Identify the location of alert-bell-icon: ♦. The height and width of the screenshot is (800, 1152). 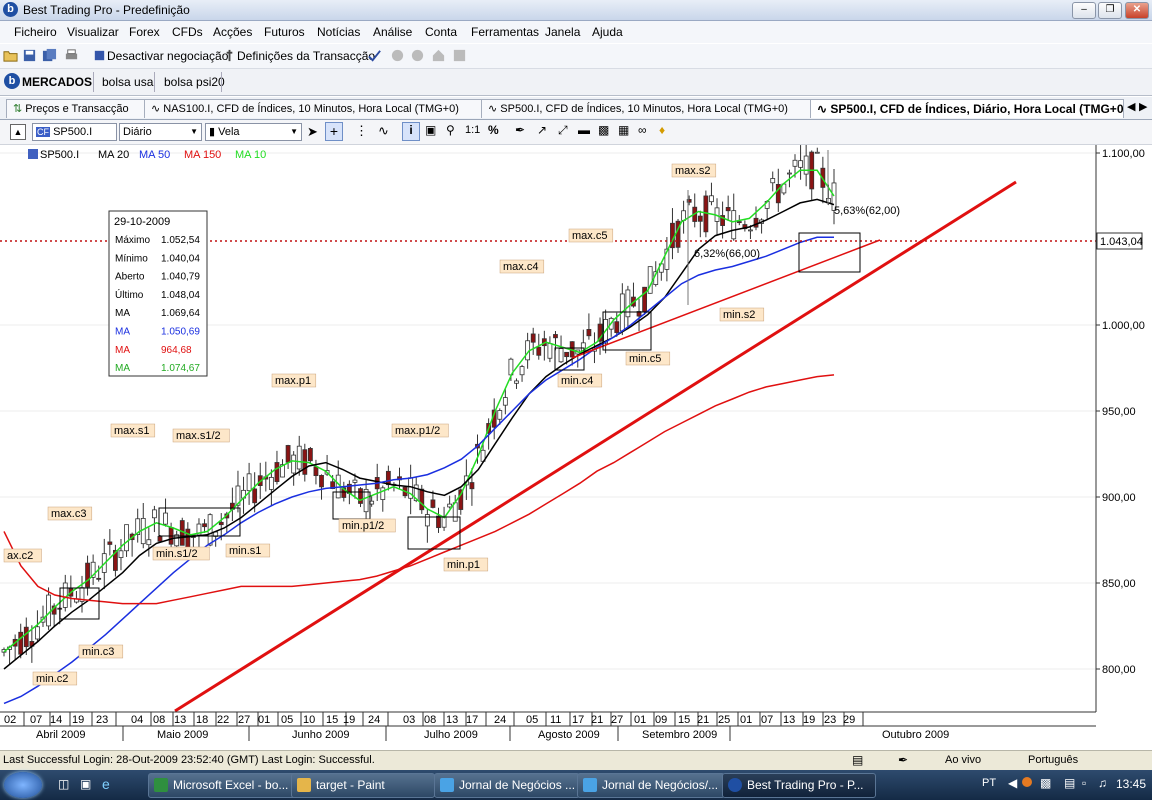
(662, 130).